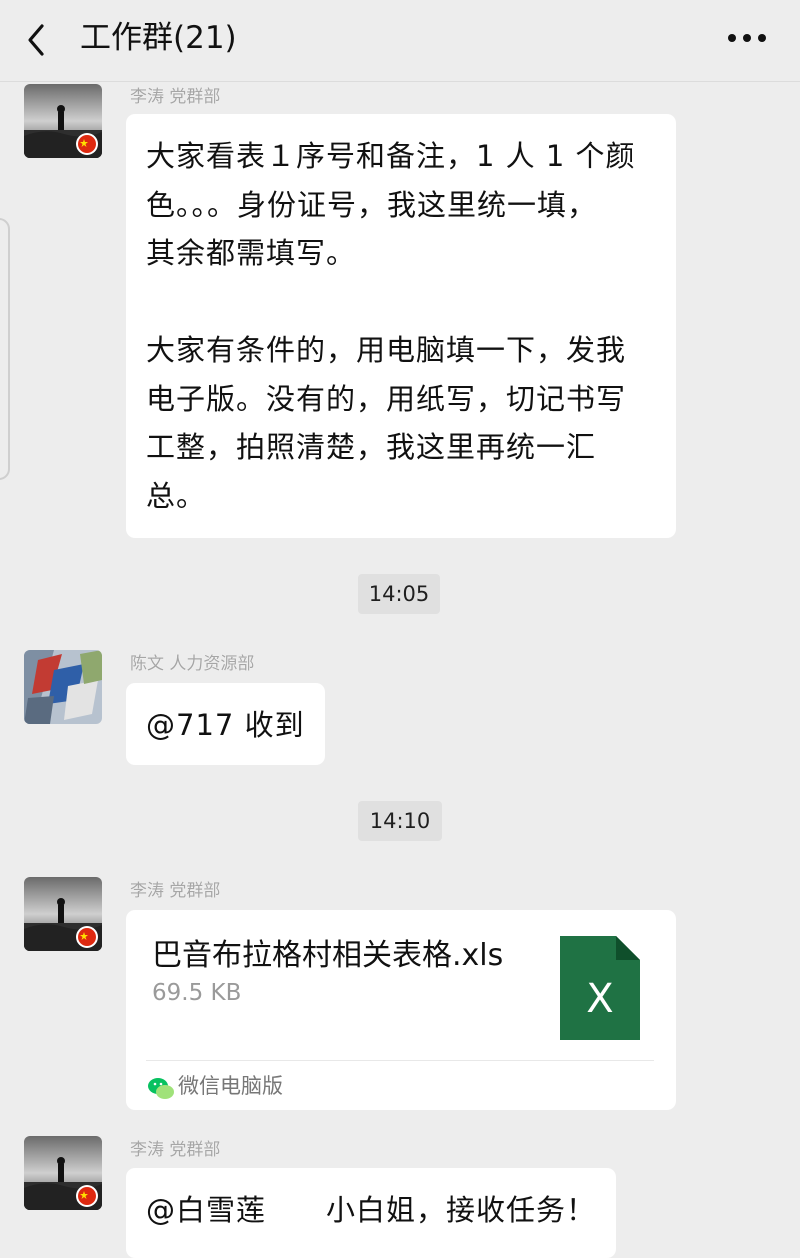 This screenshot has width=800, height=1258. What do you see at coordinates (230, 1086) in the screenshot?
I see `file-source-label: 微信电脑版` at bounding box center [230, 1086].